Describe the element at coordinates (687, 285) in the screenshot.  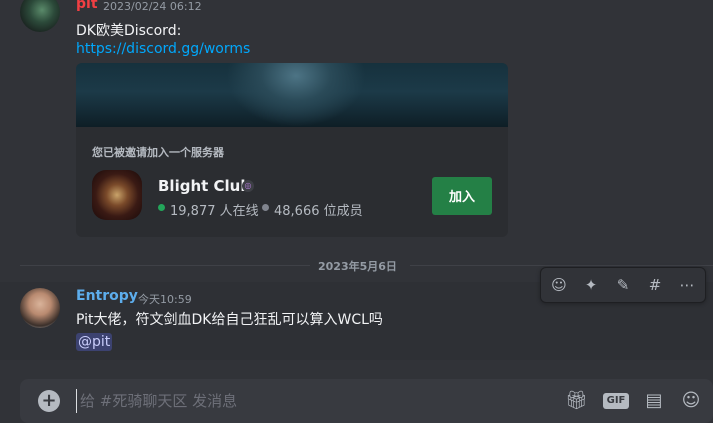
I see `more-options-icon: ⋯` at that location.